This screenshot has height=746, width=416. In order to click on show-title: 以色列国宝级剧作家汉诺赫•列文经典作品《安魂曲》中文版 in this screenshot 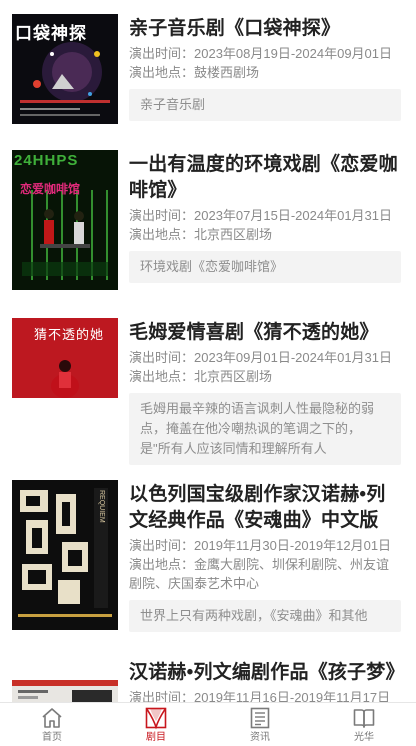, I will do `click(265, 508)`.